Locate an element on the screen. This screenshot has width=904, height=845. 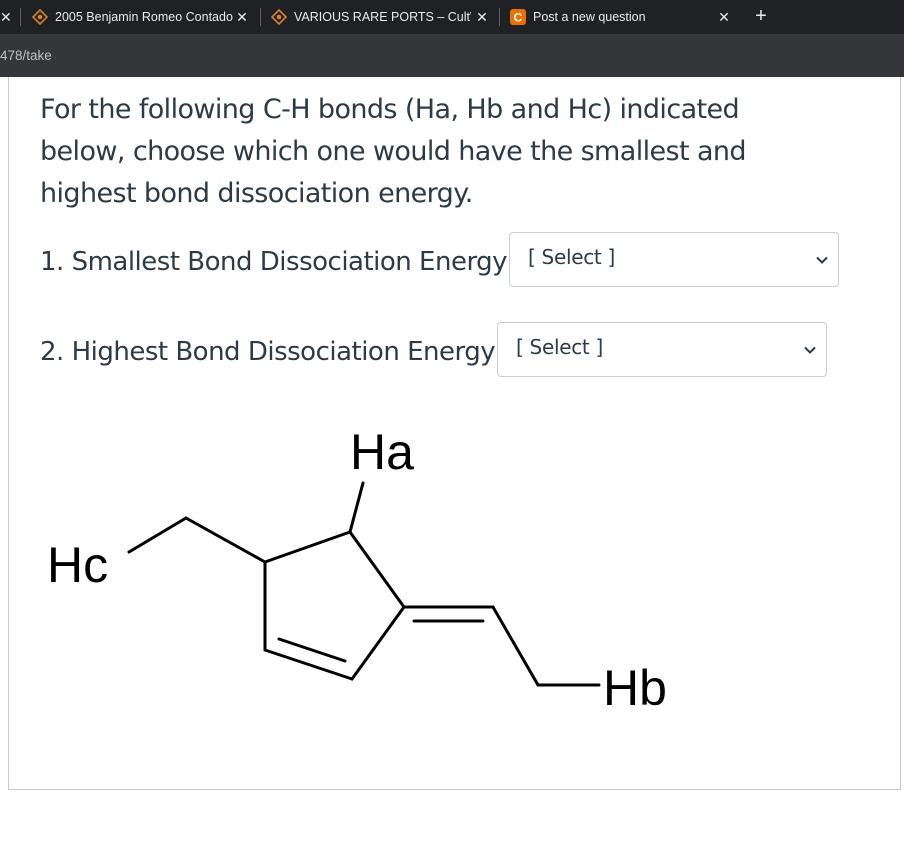
chegg-icon: C is located at coordinates (518, 17).